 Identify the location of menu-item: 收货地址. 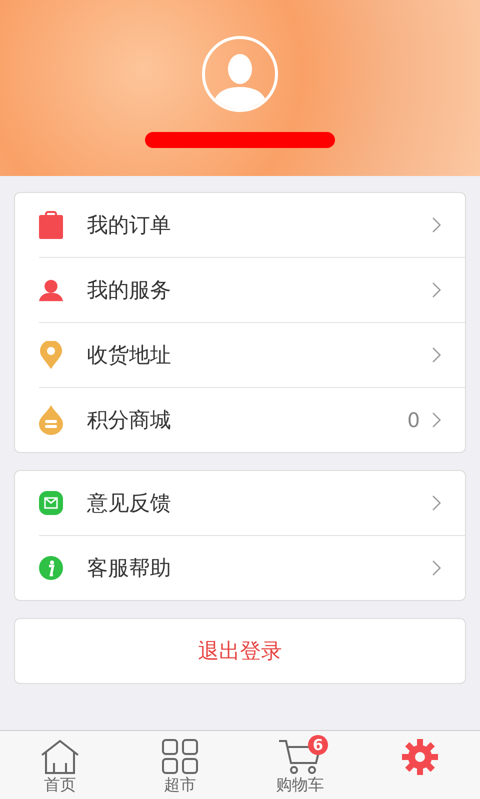
(252, 354).